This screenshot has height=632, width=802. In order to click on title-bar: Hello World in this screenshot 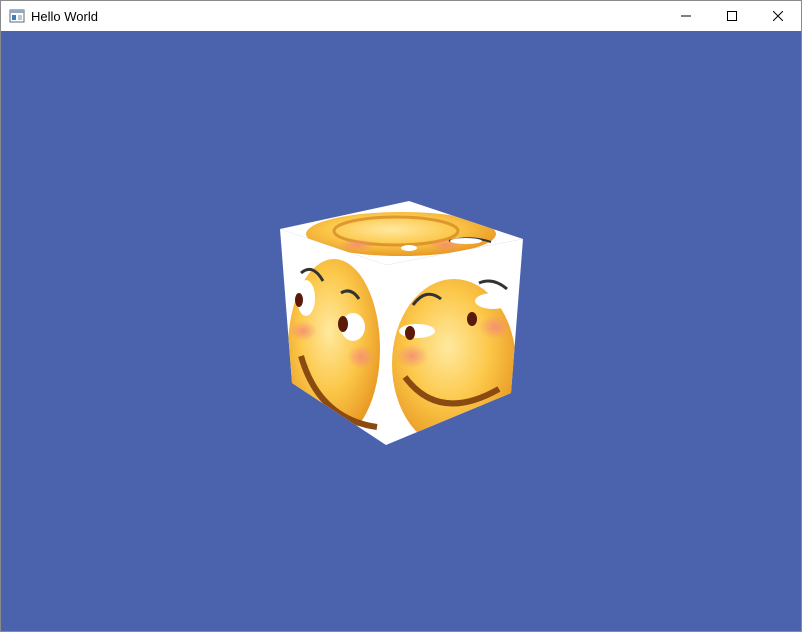, I will do `click(401, 16)`.